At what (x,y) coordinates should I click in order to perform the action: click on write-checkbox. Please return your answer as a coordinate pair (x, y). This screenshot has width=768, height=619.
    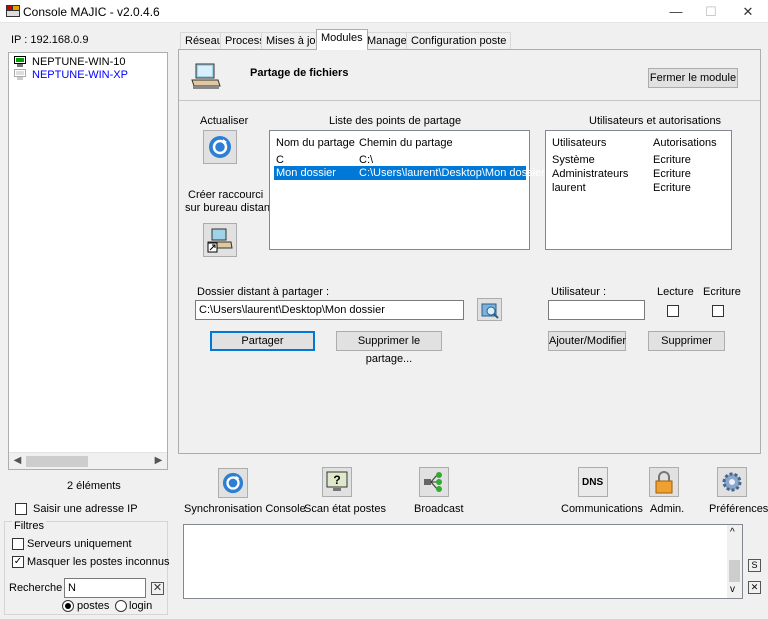
    Looking at the image, I should click on (718, 311).